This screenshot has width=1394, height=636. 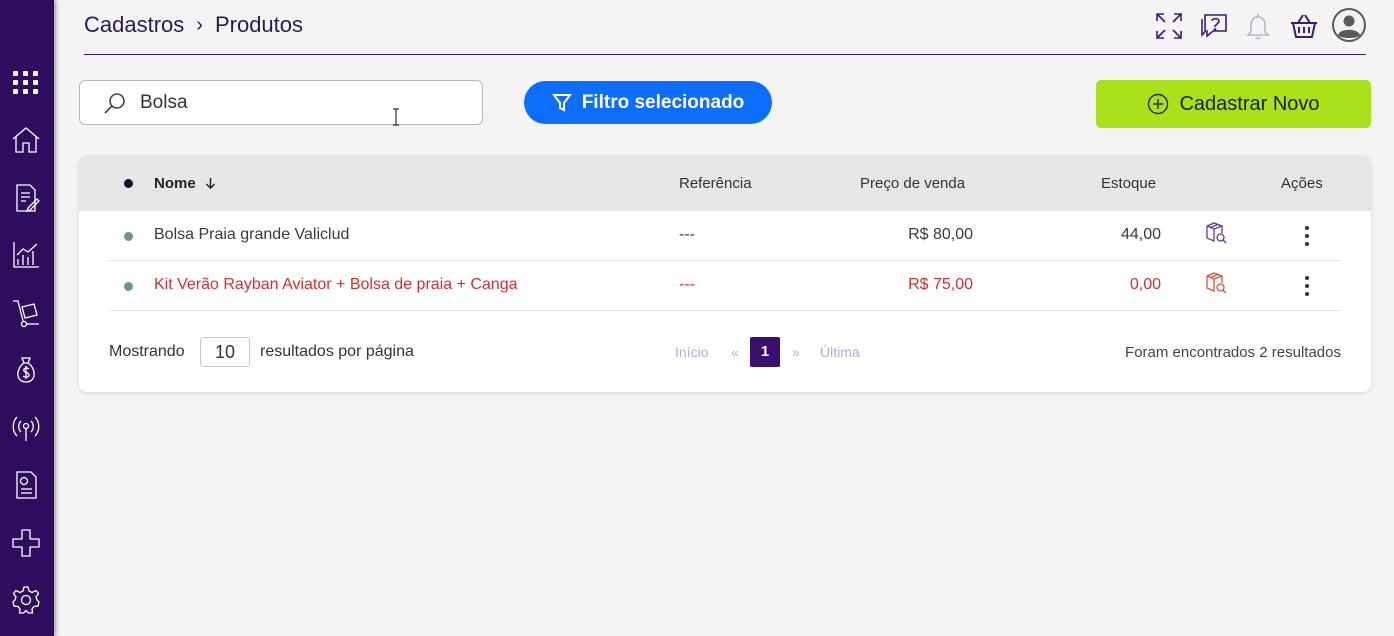 What do you see at coordinates (765, 352) in the screenshot?
I see `pagination-current-page: 1` at bounding box center [765, 352].